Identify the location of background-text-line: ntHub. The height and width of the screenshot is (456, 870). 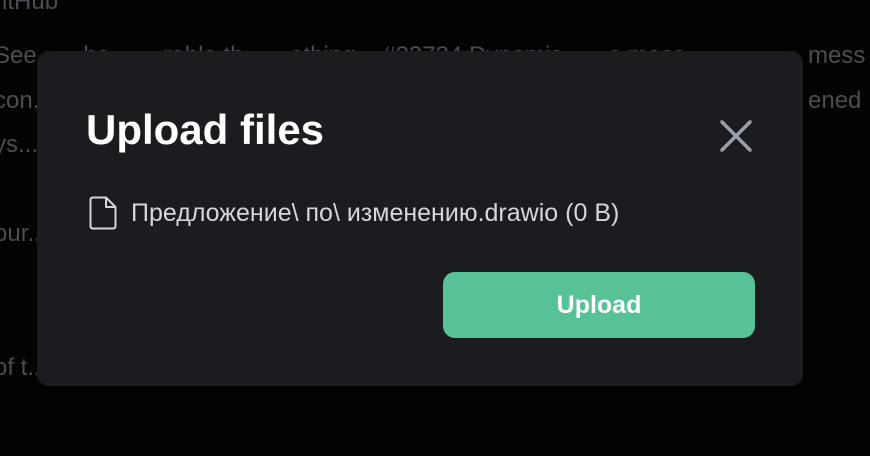
(29, 7).